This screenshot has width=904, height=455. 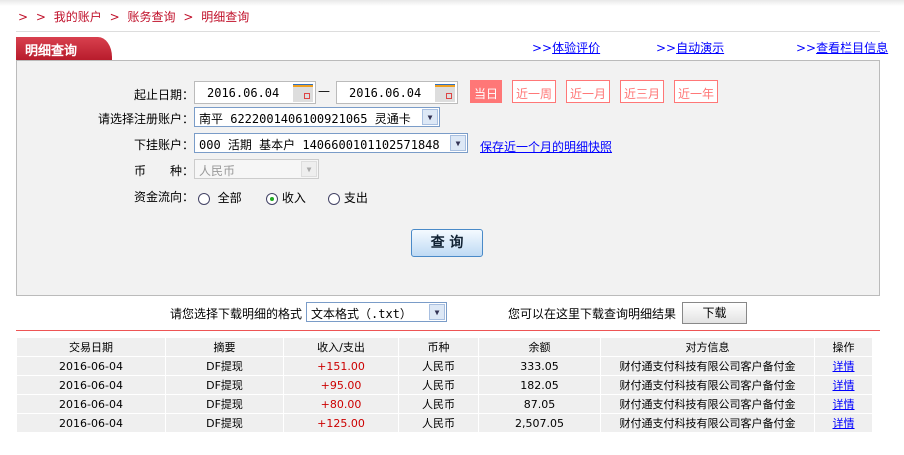 I want to click on column-info-link: >>查看栏目信息, so click(x=842, y=47).